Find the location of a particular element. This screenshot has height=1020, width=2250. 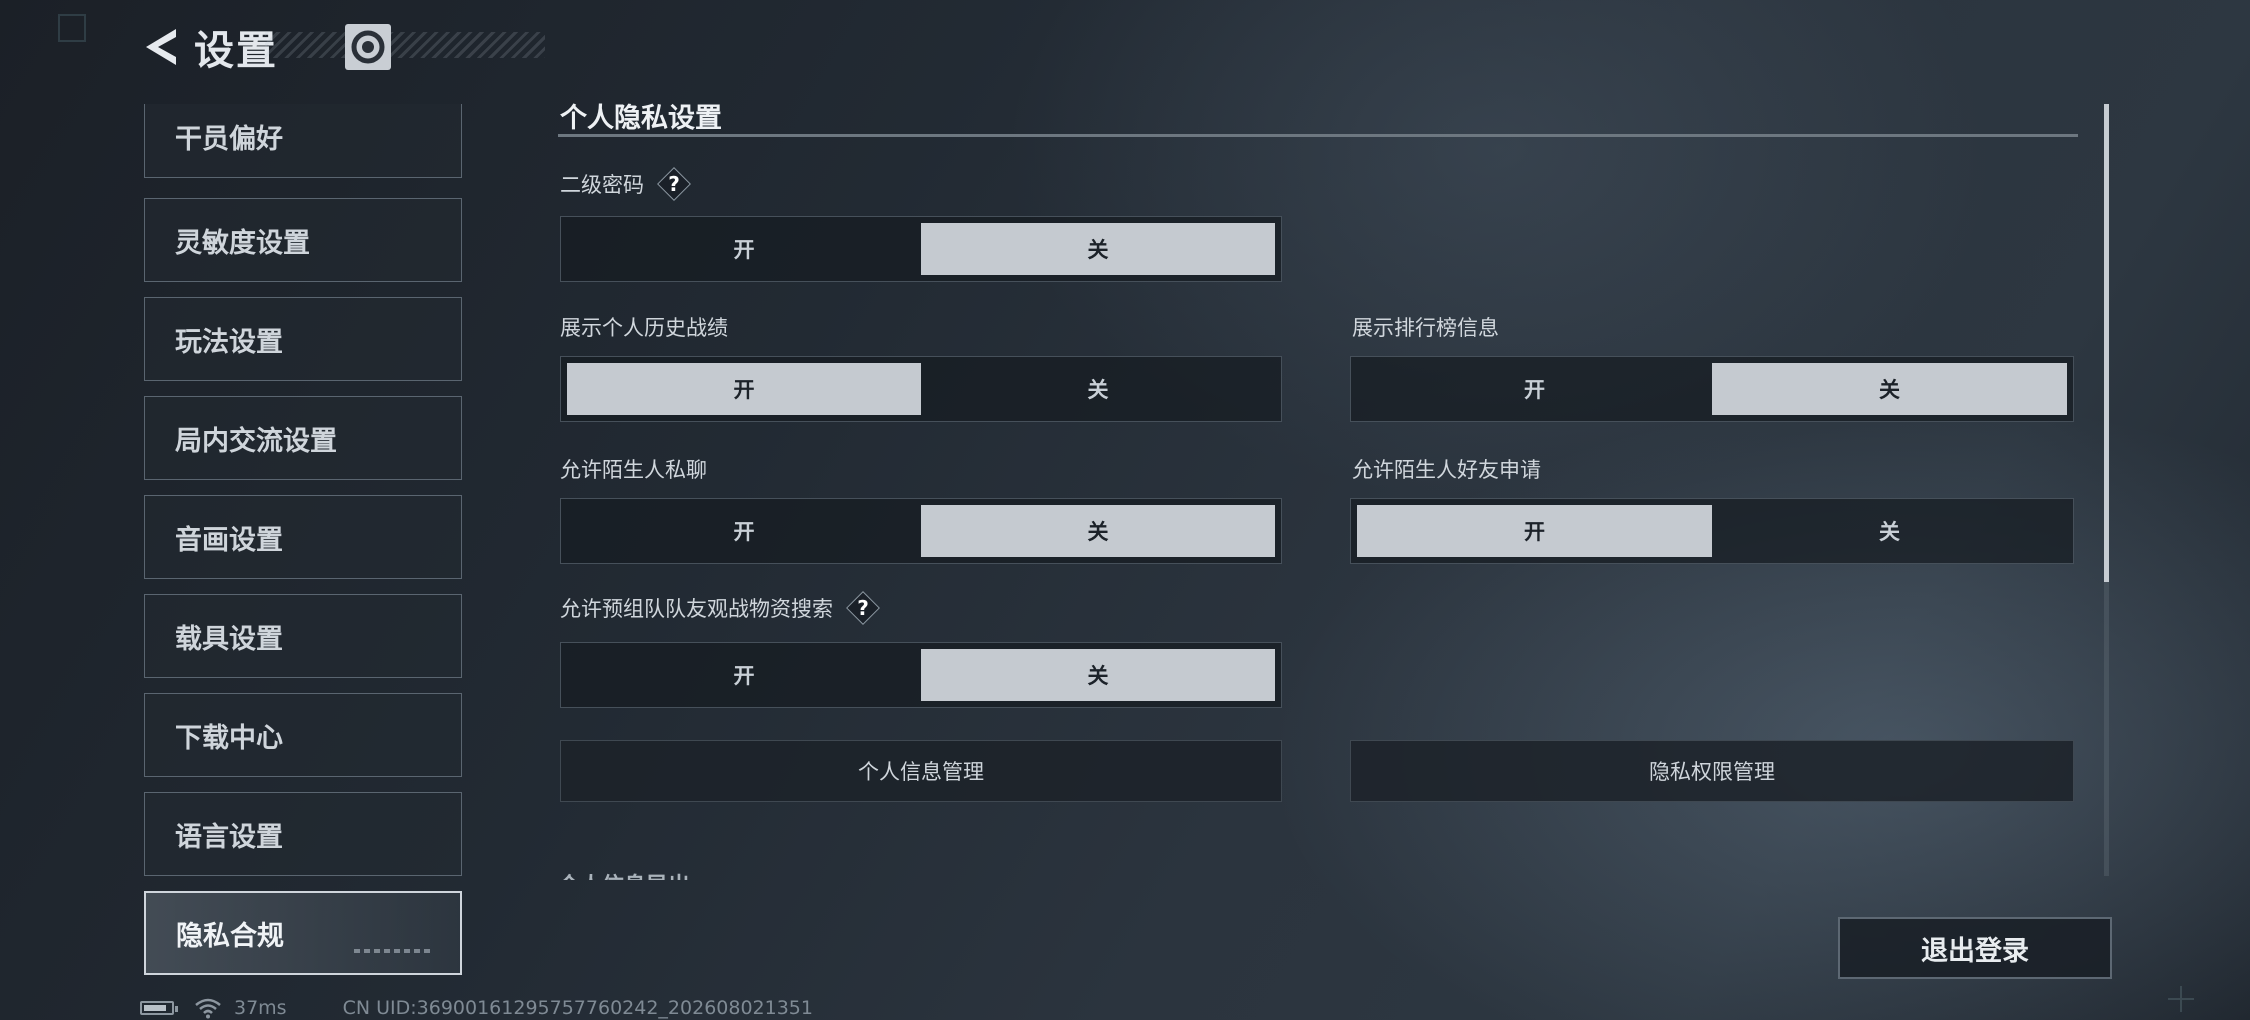

header-decoration is located at coordinates (405, 45).